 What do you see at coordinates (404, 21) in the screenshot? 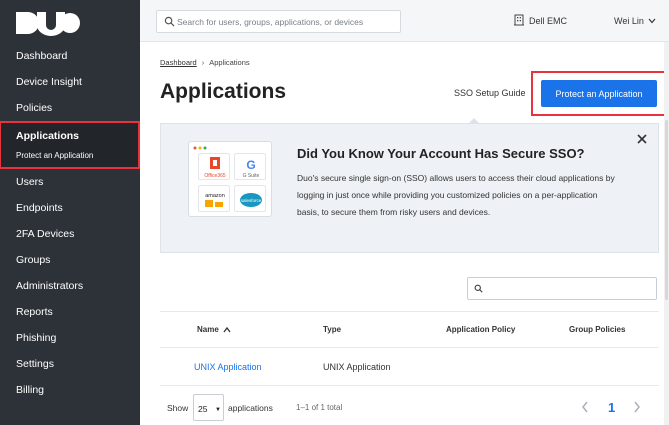
I see `top-bar: Dell EMC Wei Lin` at bounding box center [404, 21].